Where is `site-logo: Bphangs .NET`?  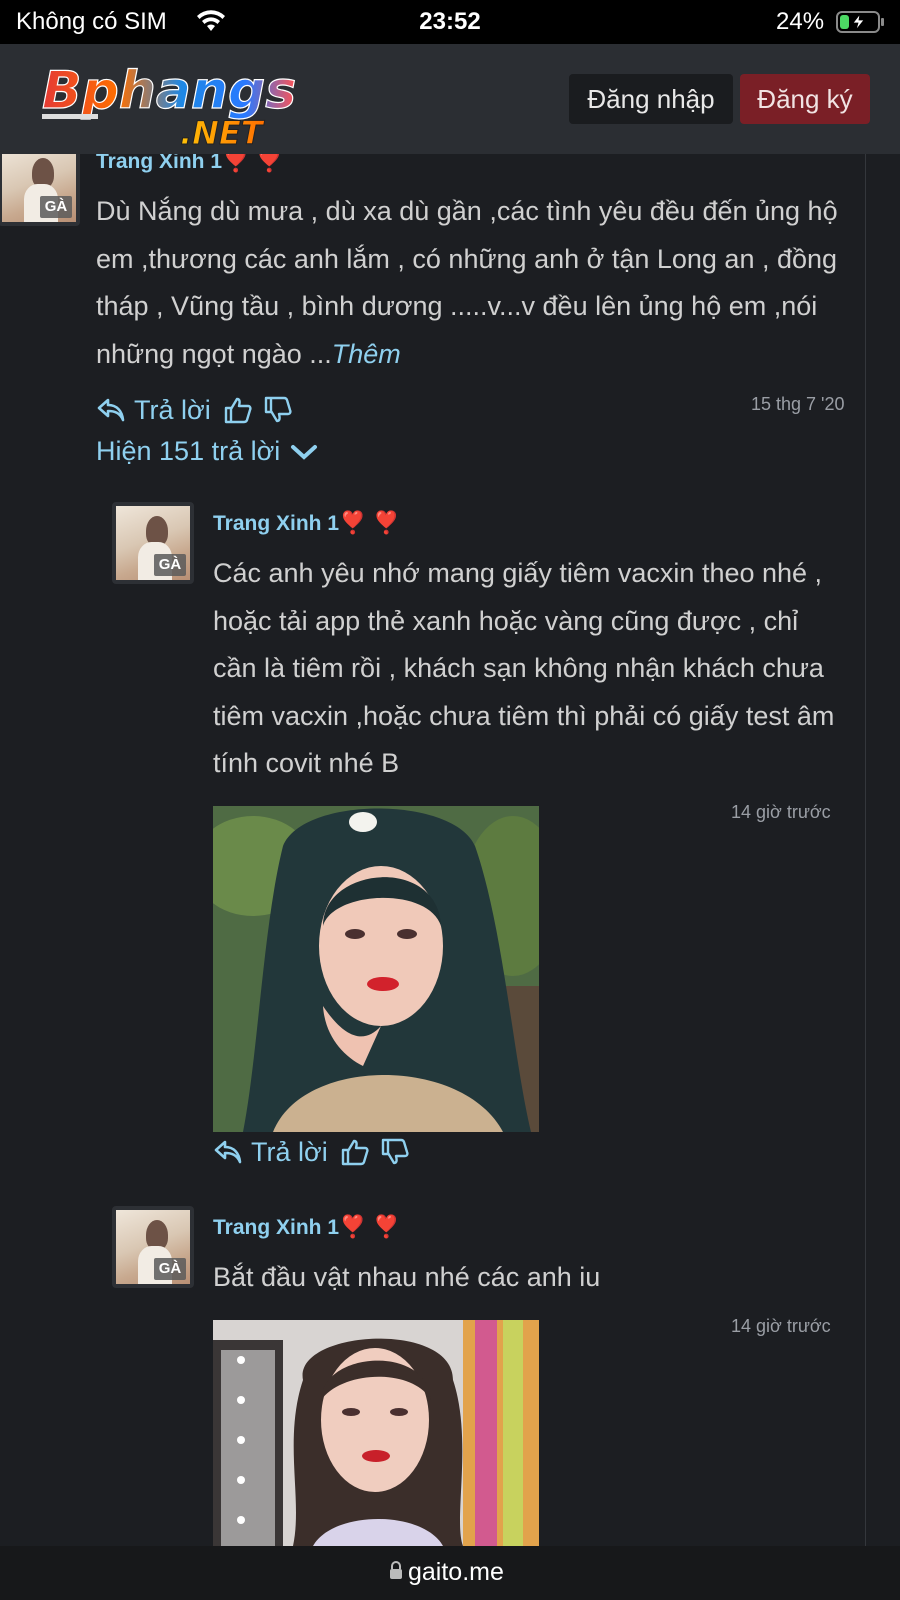
site-logo: Bphangs .NET is located at coordinates (180, 104).